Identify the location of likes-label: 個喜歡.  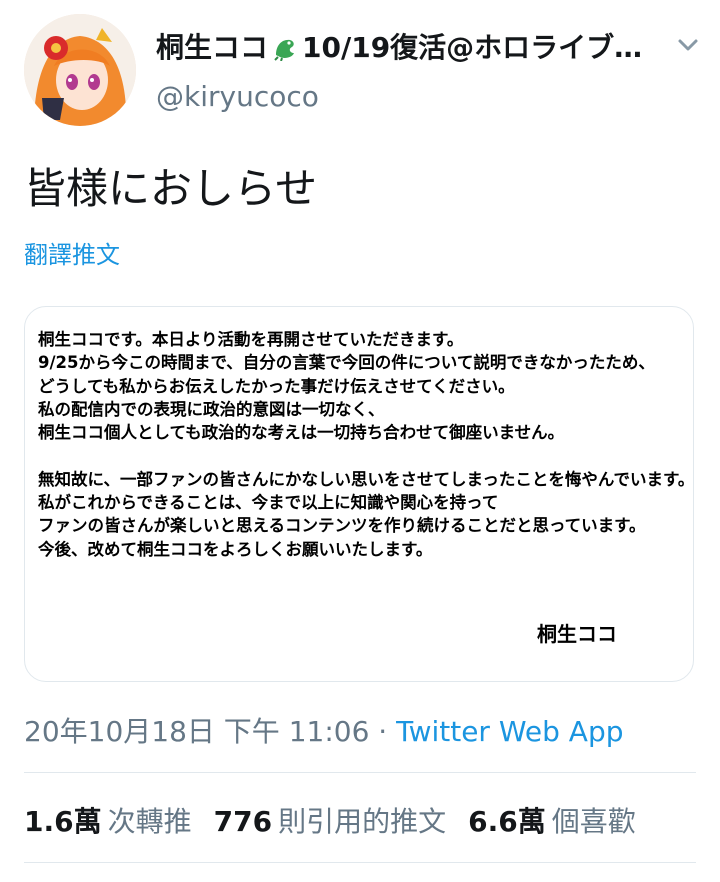
(593, 821).